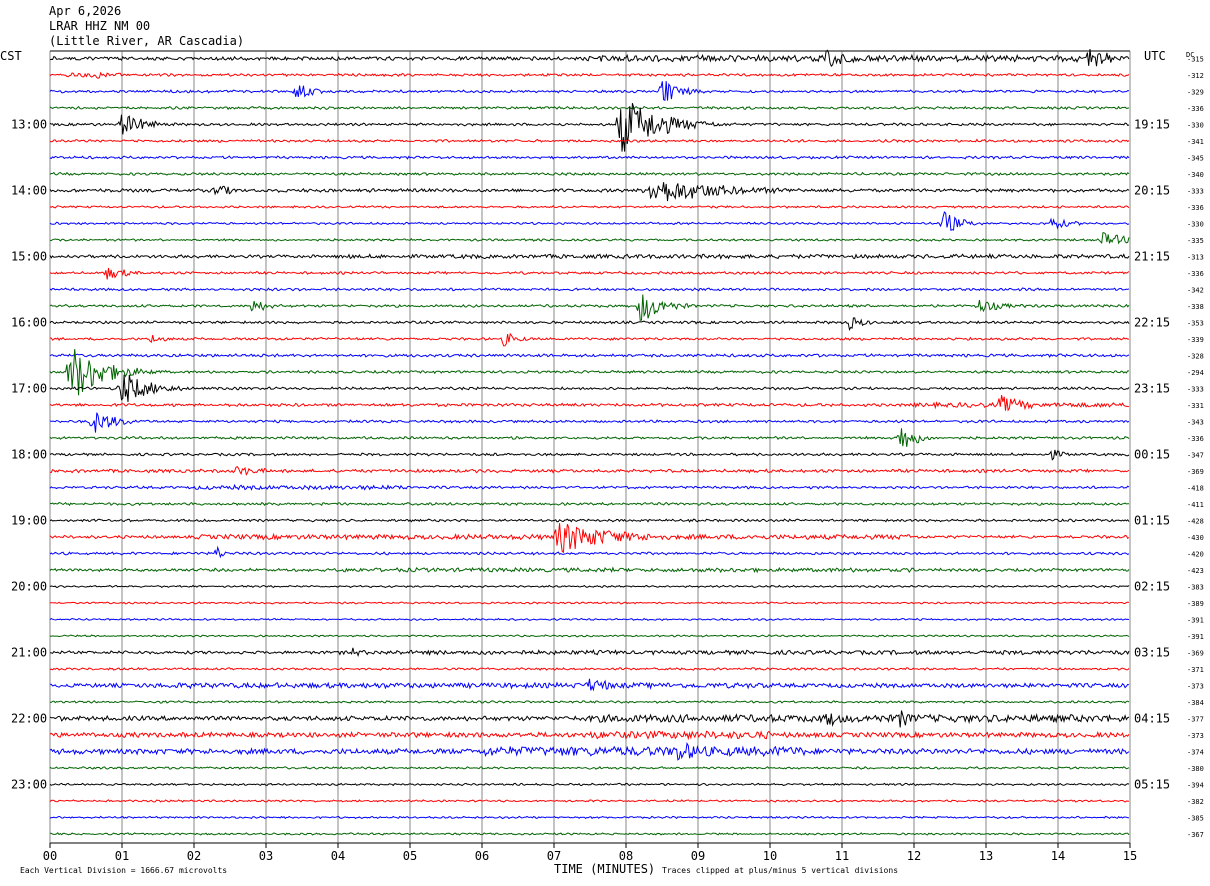 This screenshot has width=1210, height=886. What do you see at coordinates (1195, 505) in the screenshot?
I see `dc-offset-label: -411` at bounding box center [1195, 505].